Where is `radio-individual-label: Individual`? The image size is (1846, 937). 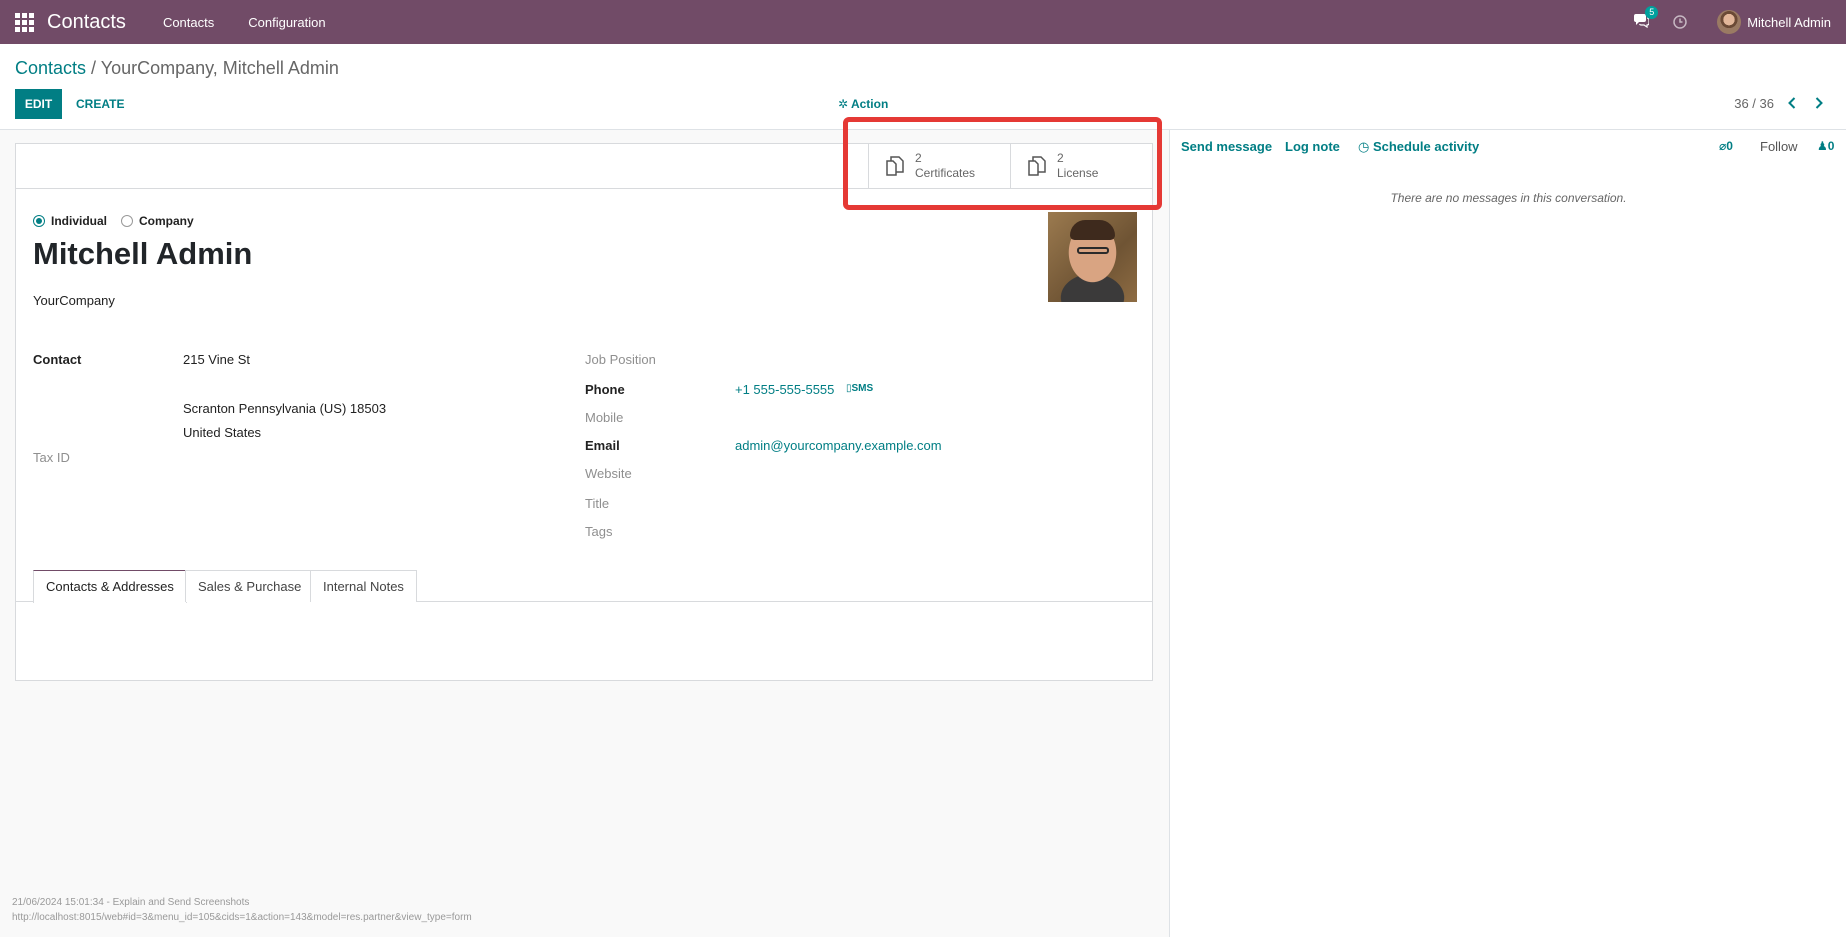 radio-individual-label: Individual is located at coordinates (79, 221).